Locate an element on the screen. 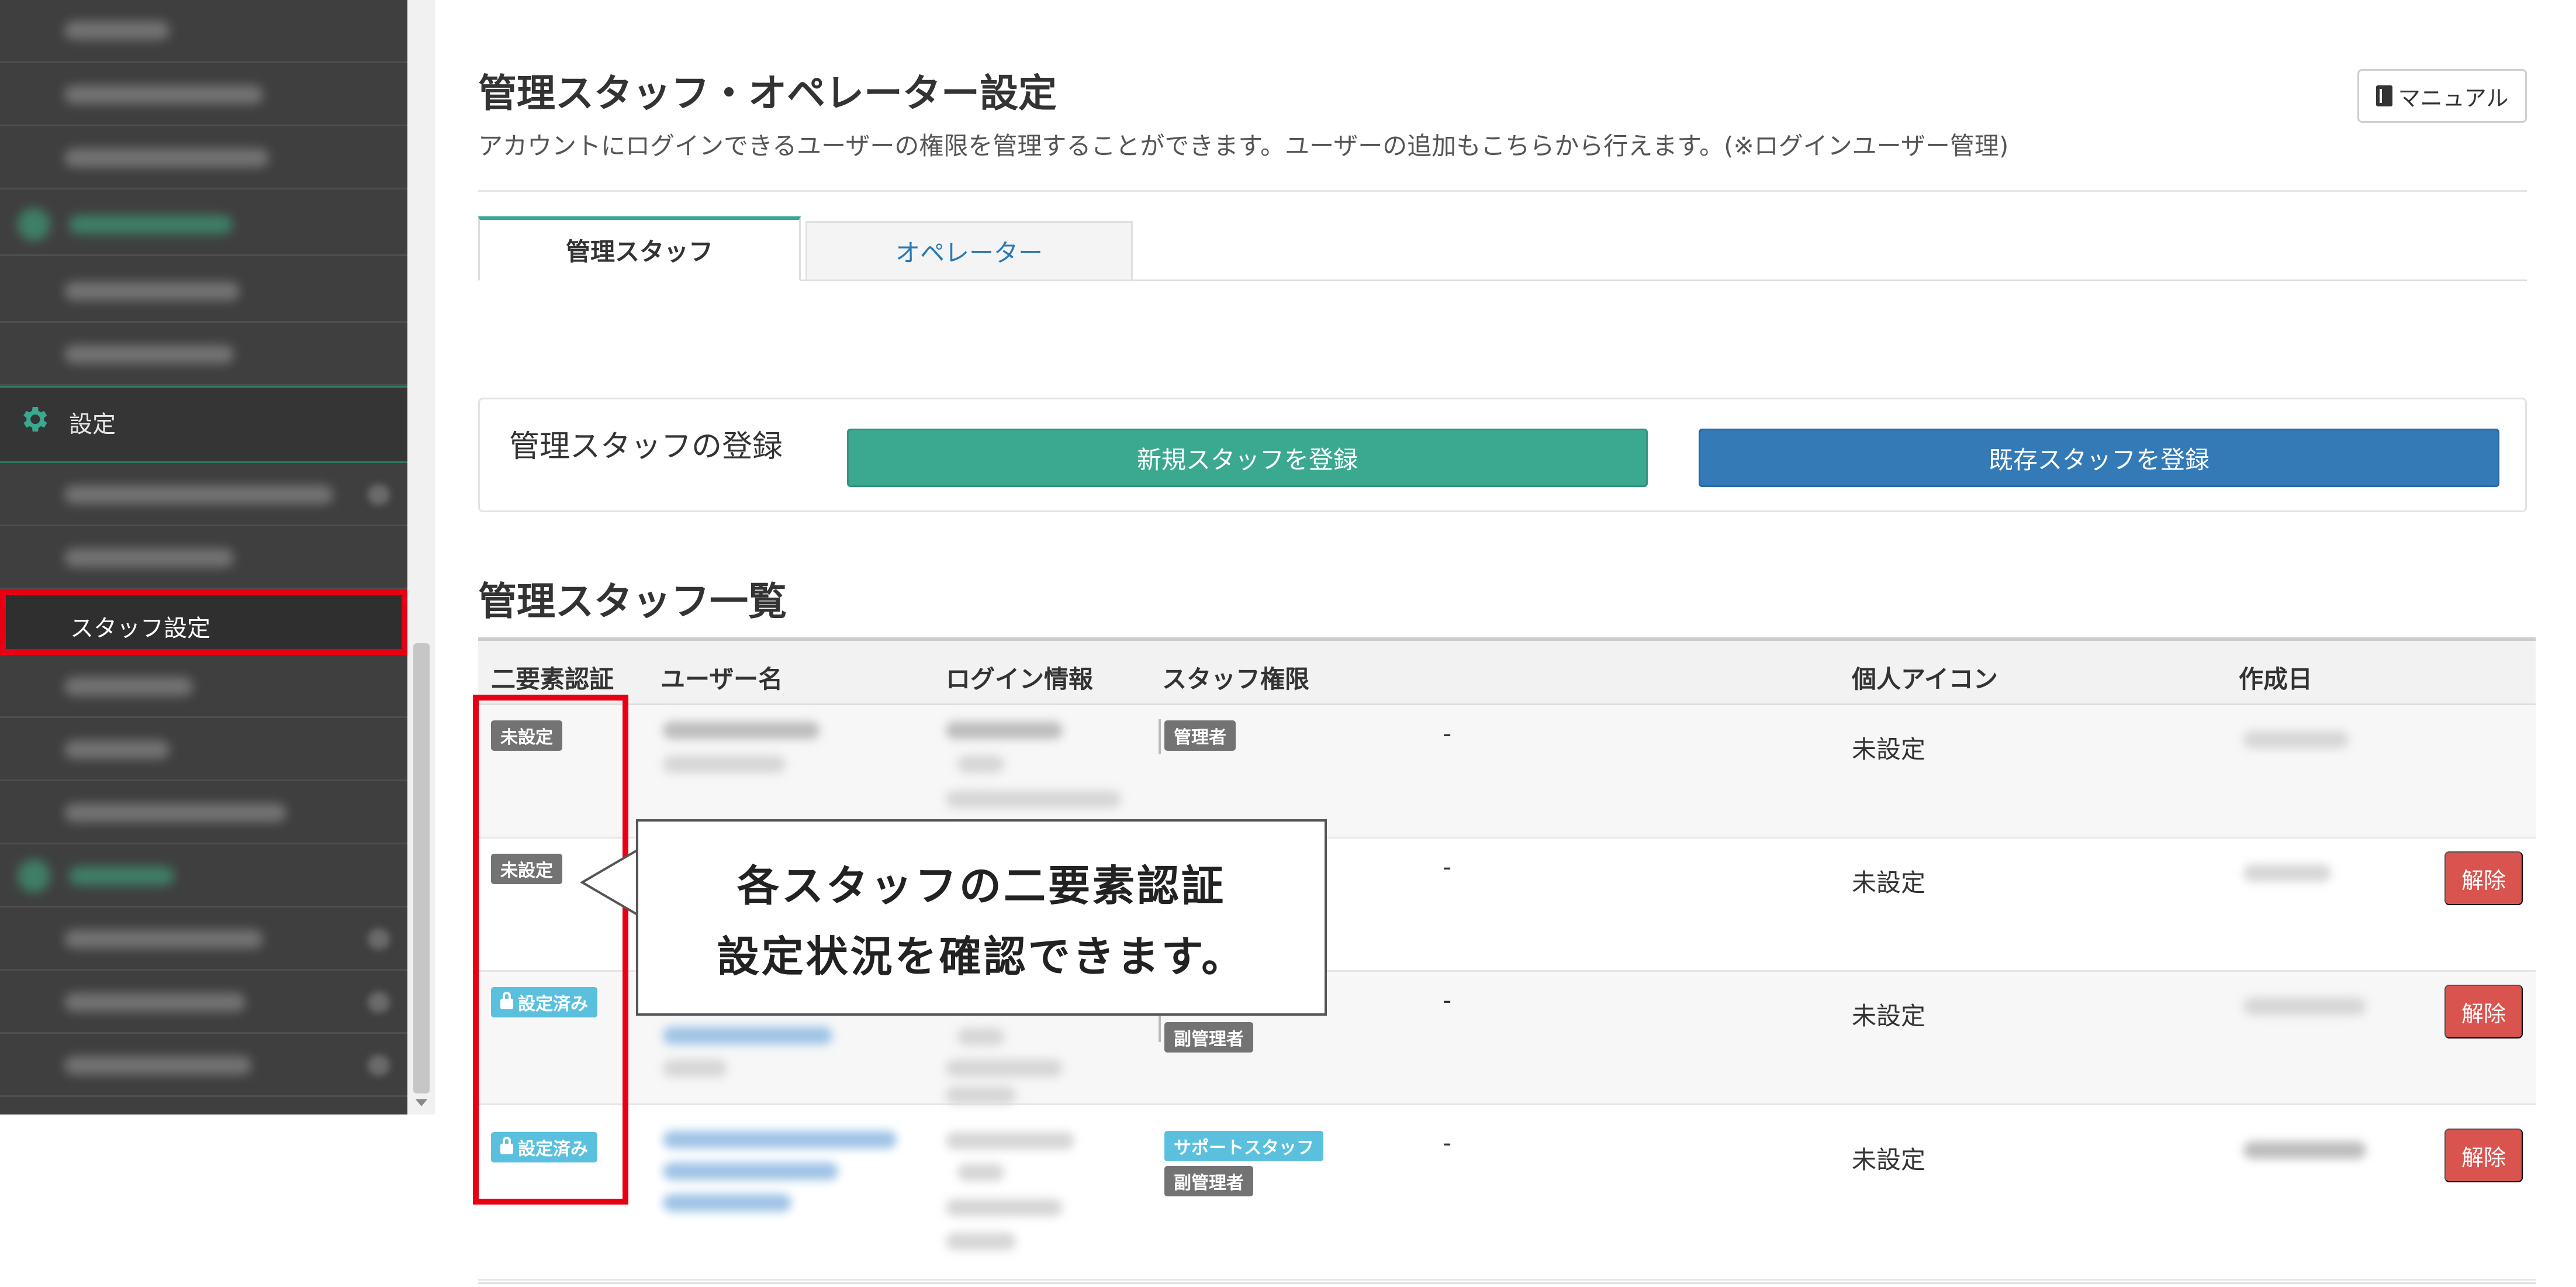 This screenshot has height=1287, width=2576. table-bottom-border is located at coordinates (1507, 1283).